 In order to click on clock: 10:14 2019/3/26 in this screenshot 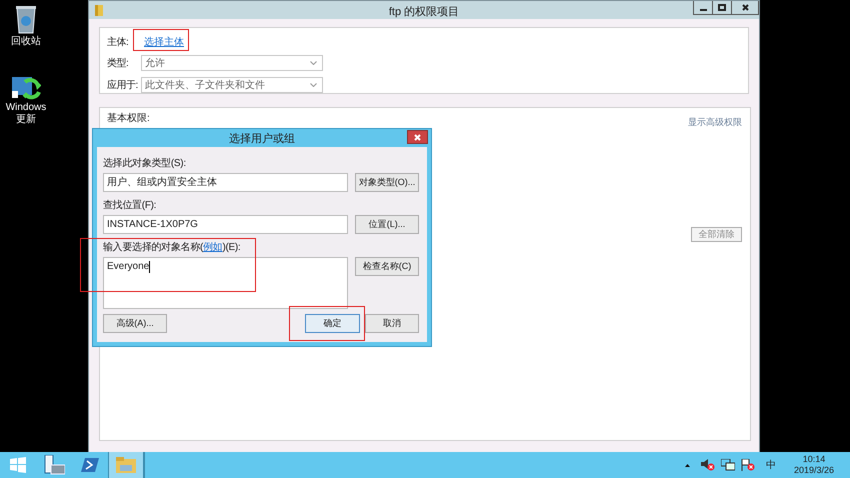, I will do `click(814, 465)`.